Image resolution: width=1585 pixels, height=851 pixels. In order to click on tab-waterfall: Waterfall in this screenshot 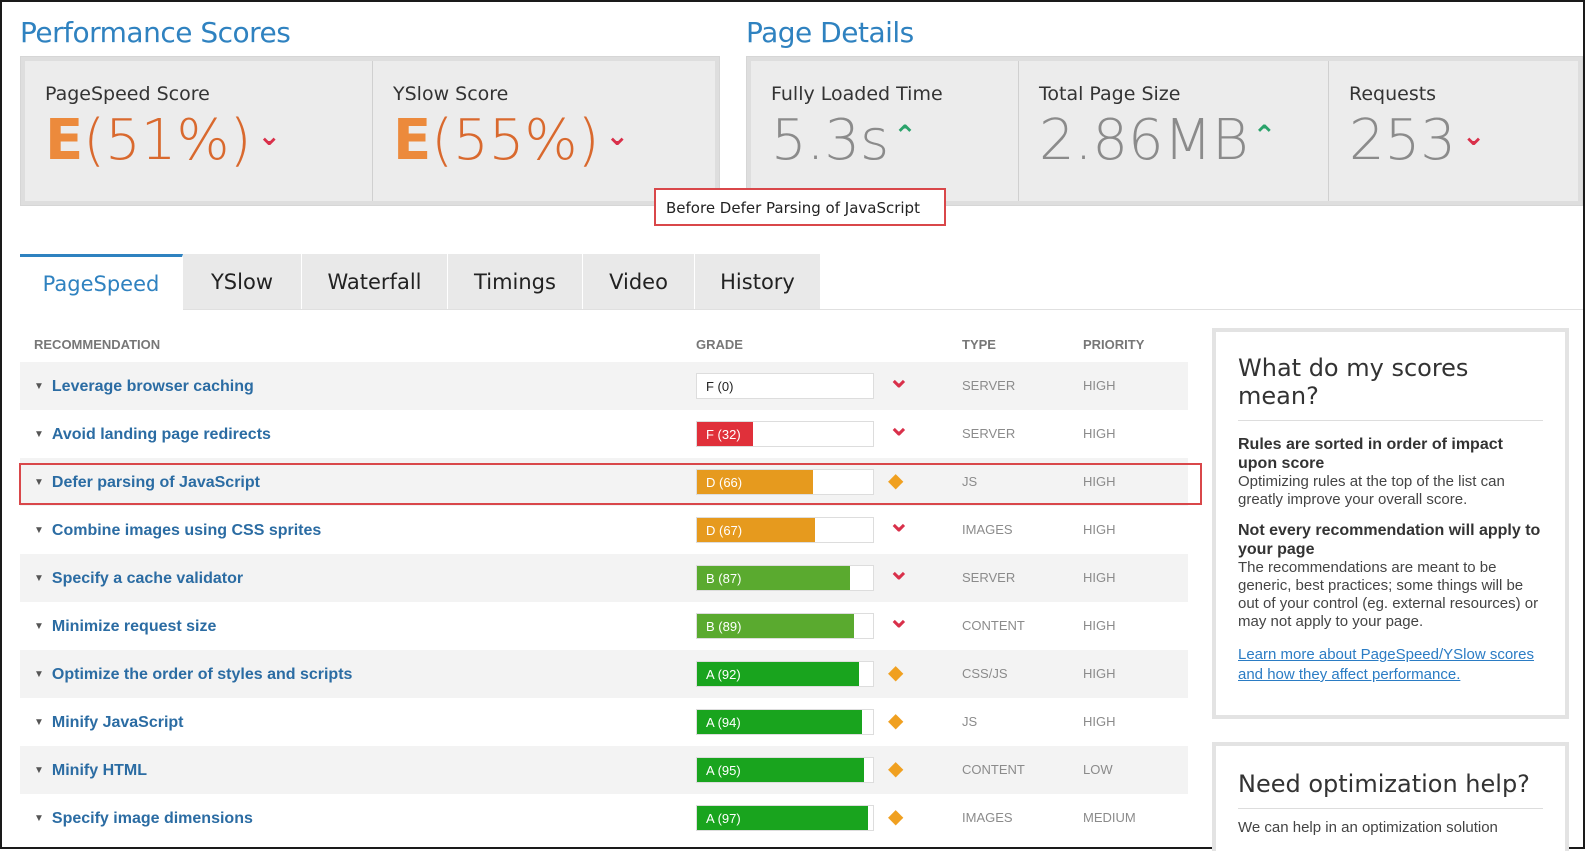, I will do `click(375, 282)`.